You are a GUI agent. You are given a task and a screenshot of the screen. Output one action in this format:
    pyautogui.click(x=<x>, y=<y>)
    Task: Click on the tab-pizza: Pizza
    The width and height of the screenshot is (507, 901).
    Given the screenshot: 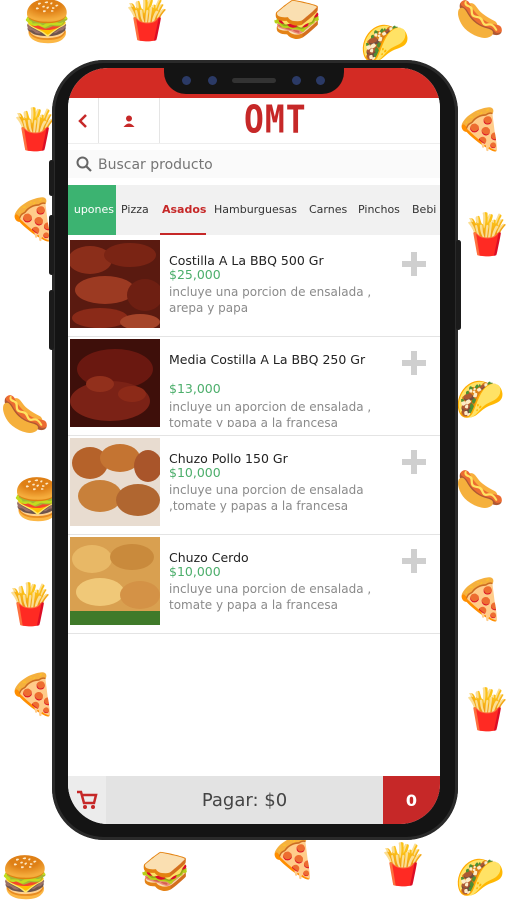 What is the action you would take?
    pyautogui.click(x=135, y=210)
    